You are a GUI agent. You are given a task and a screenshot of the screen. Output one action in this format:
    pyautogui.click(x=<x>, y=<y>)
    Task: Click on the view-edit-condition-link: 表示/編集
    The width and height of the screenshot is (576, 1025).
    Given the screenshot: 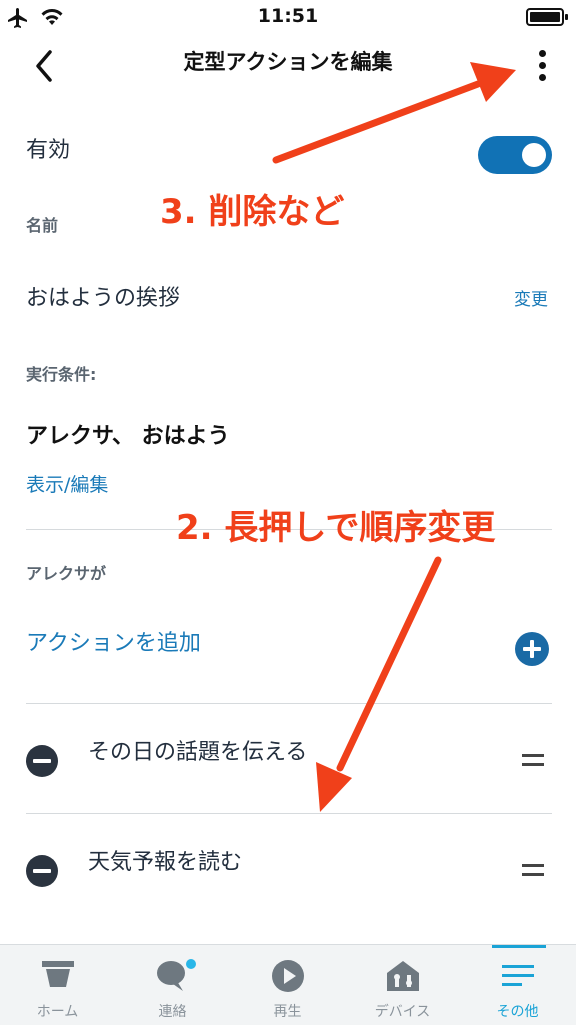 What is the action you would take?
    pyautogui.click(x=67, y=483)
    